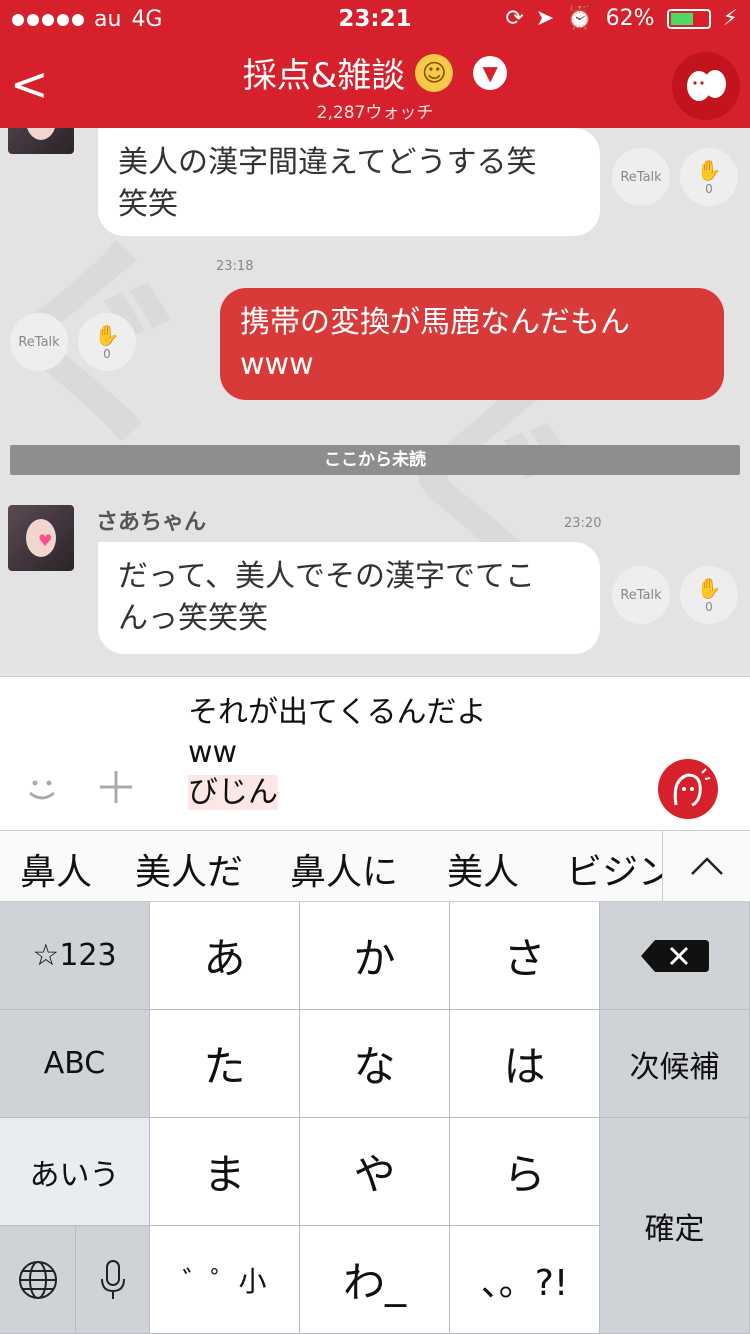 This screenshot has width=750, height=1334. I want to click on composing-text: びじん, so click(233, 792).